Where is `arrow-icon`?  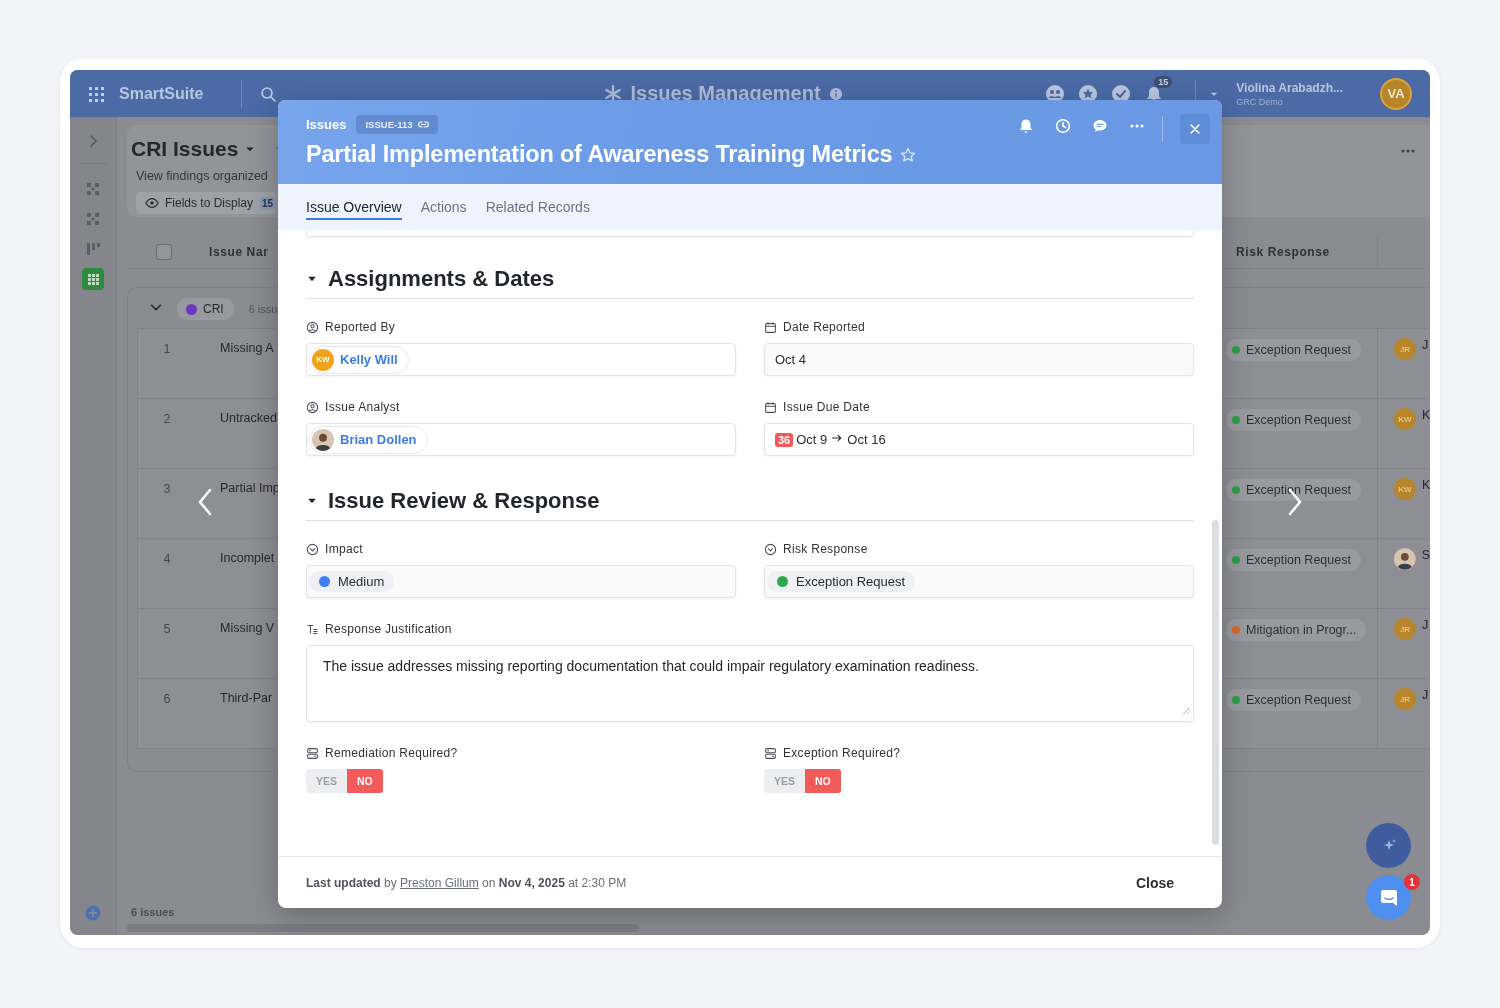 arrow-icon is located at coordinates (837, 438).